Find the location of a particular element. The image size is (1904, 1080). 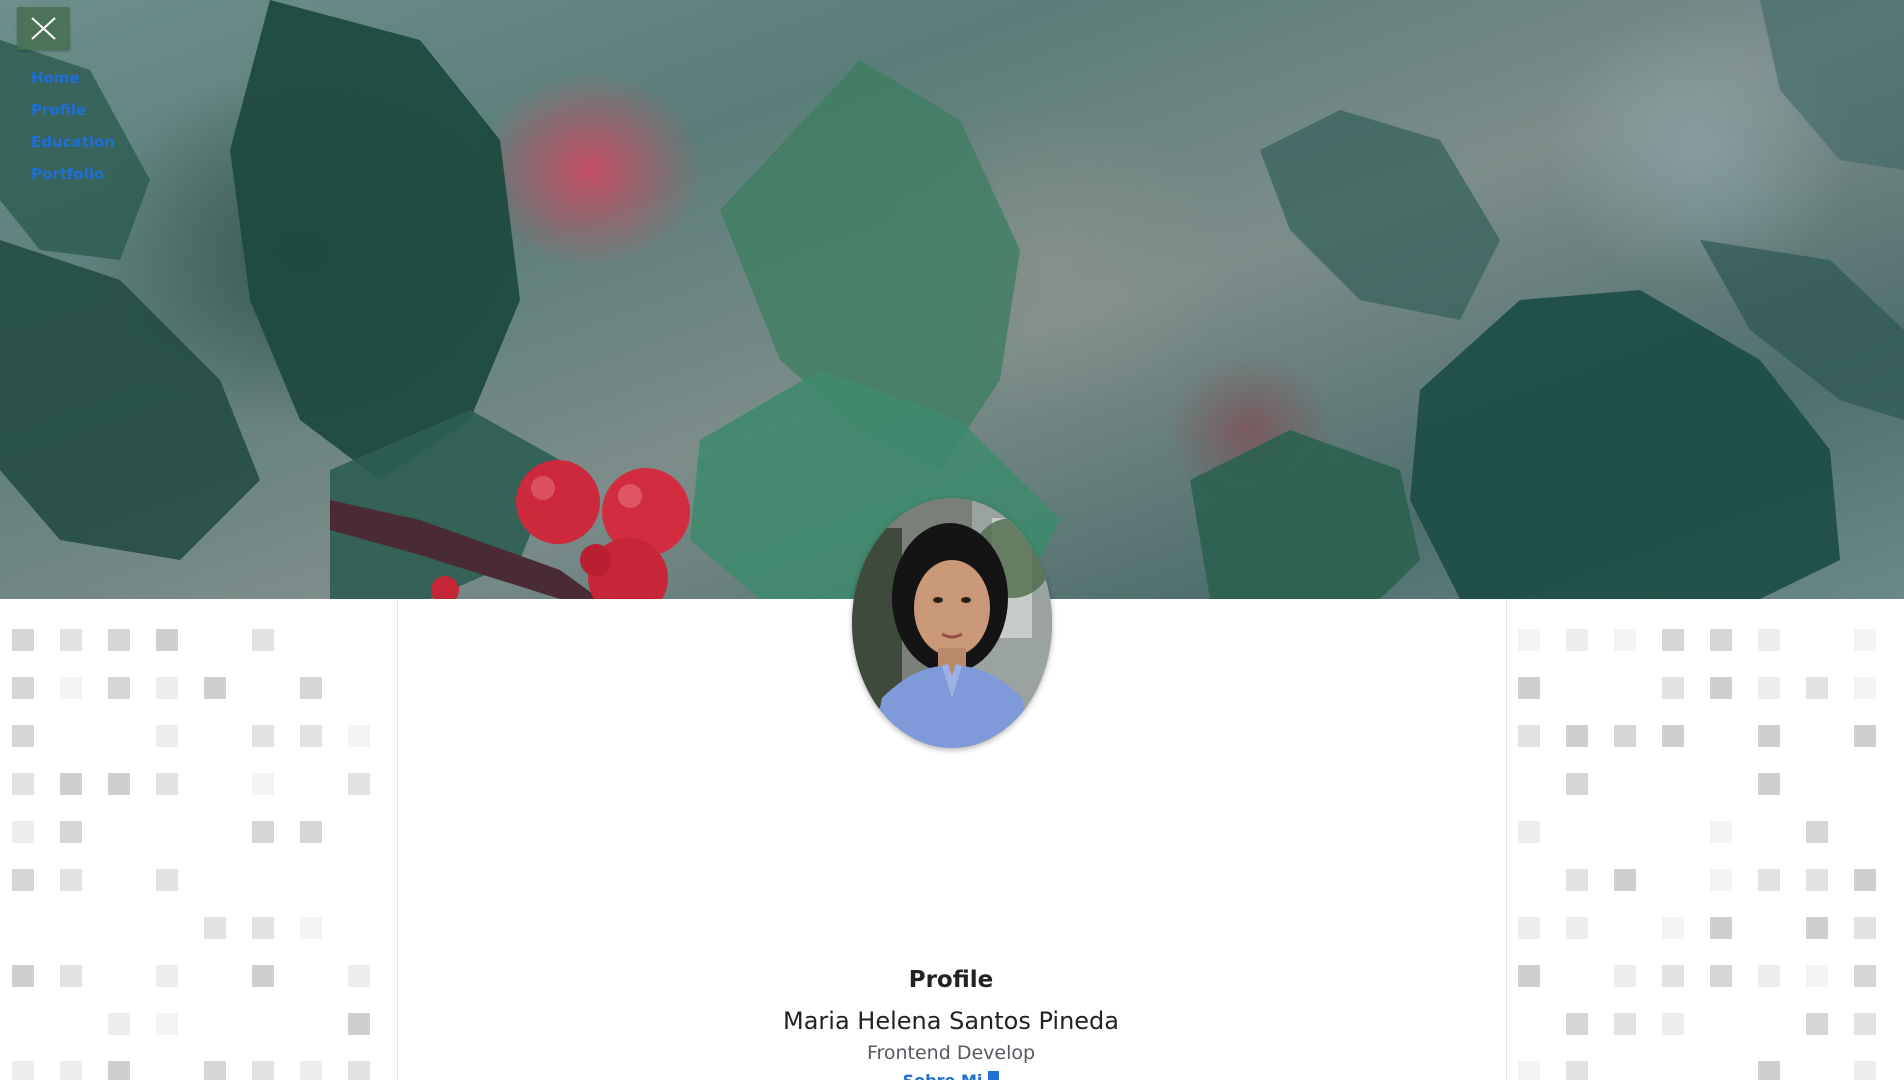

nav-item-portfolio: Portfolio is located at coordinates (73, 178).